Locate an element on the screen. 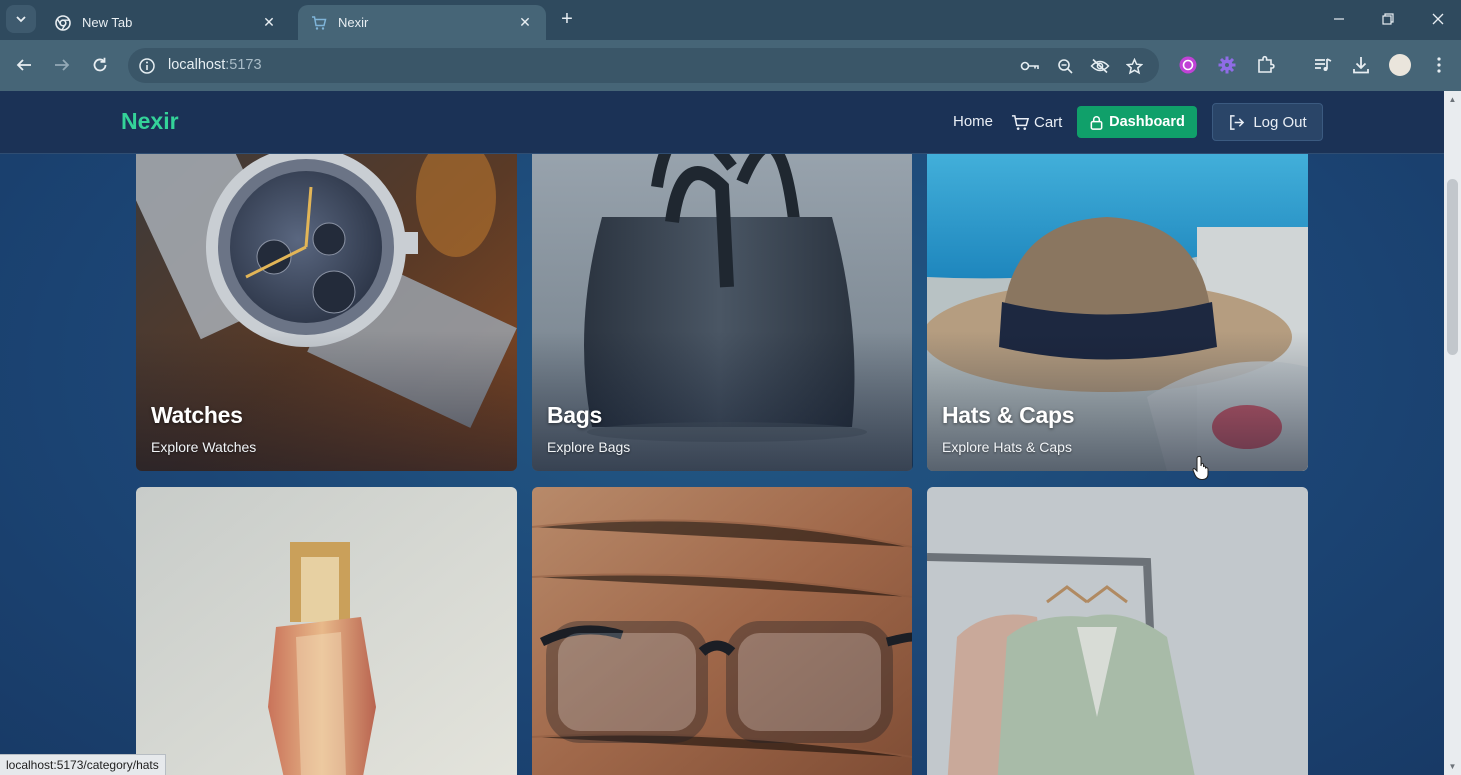 Image resolution: width=1461 pixels, height=775 pixels. category-card-glasses is located at coordinates (722, 631).